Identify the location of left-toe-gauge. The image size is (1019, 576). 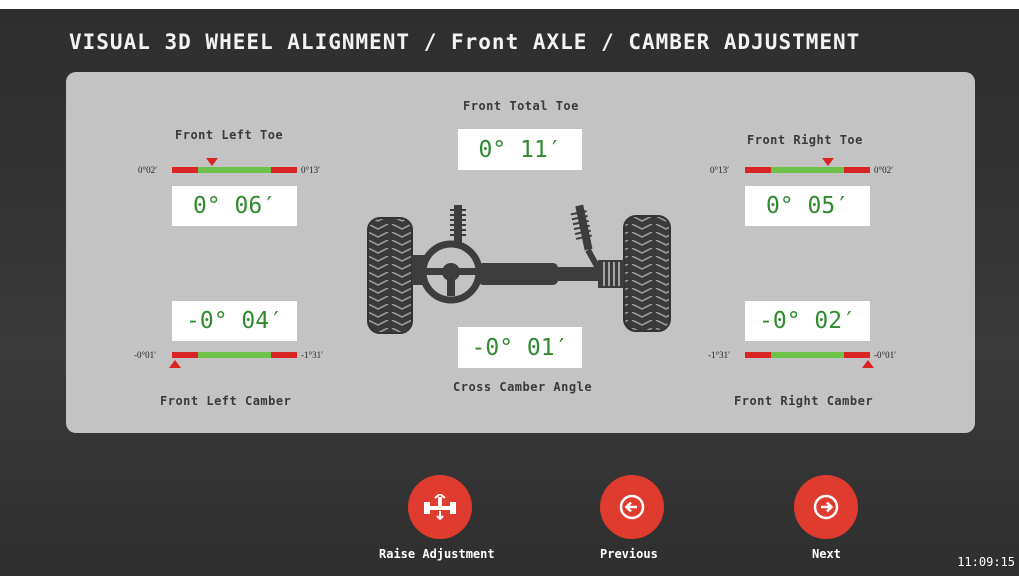
(234, 170).